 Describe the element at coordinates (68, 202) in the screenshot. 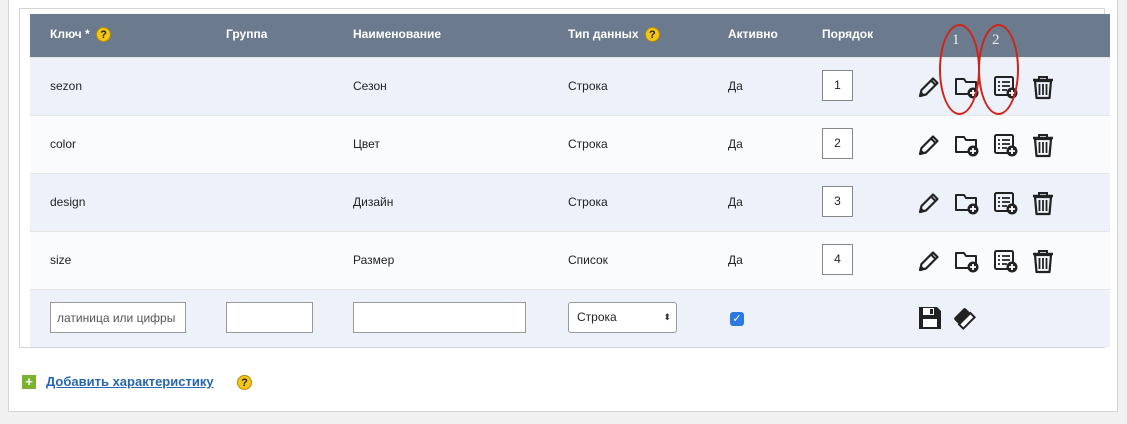

I see `cell-key: design` at that location.